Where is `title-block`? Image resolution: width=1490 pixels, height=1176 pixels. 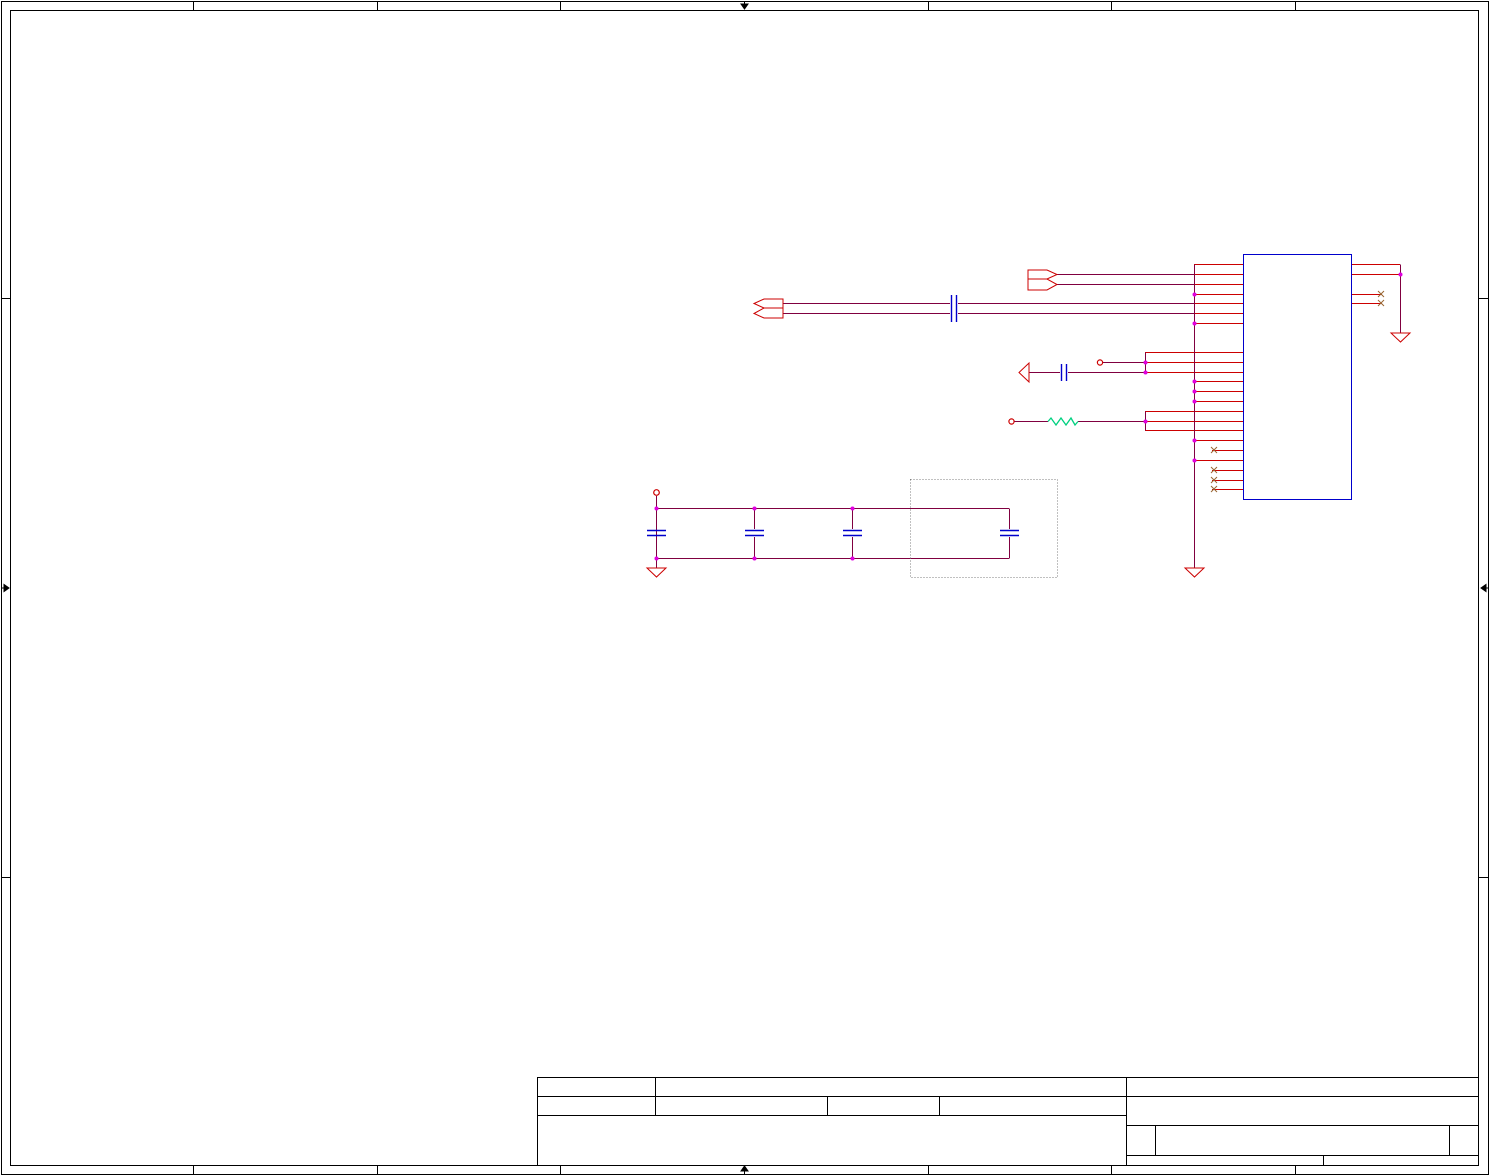 title-block is located at coordinates (1008, 1121).